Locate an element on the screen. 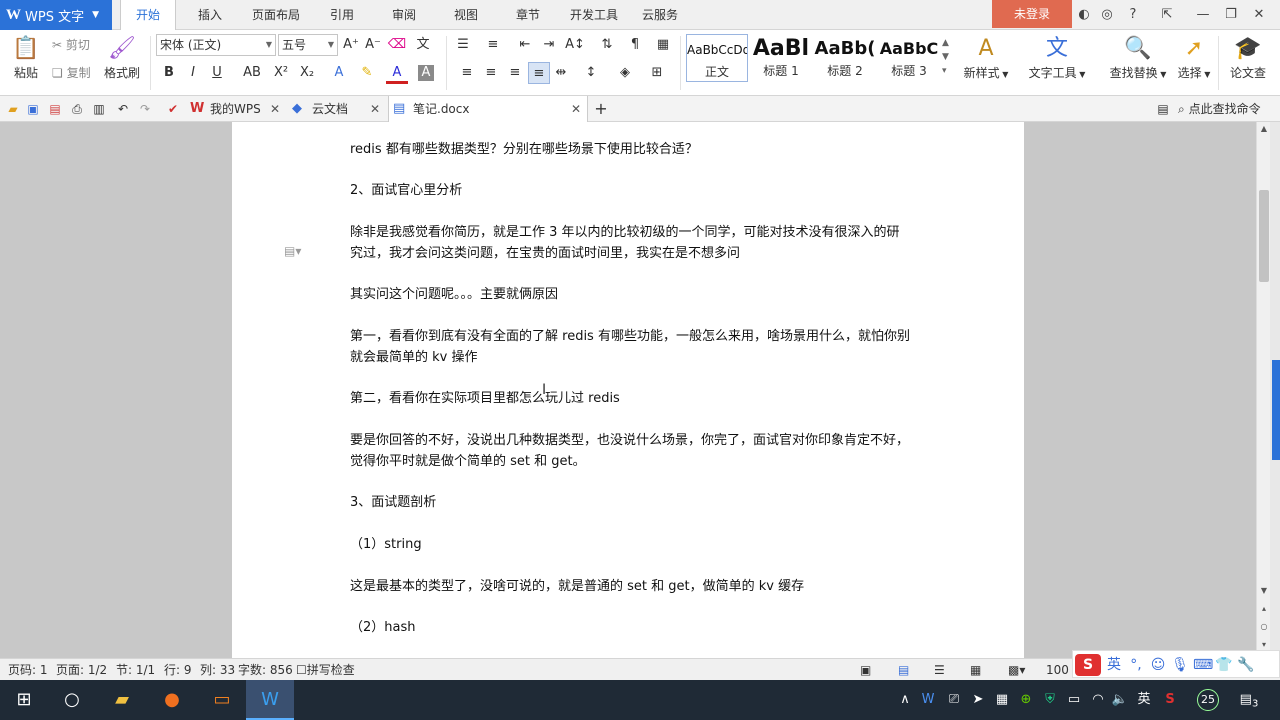 This screenshot has height=720, width=1280. wifi-icon: ◠ is located at coordinates (1098, 700).